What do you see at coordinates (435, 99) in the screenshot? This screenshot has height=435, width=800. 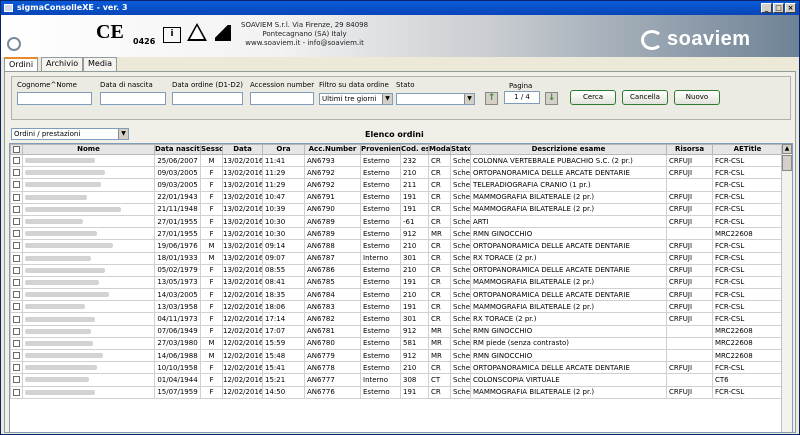 I see `status-select: ▼` at bounding box center [435, 99].